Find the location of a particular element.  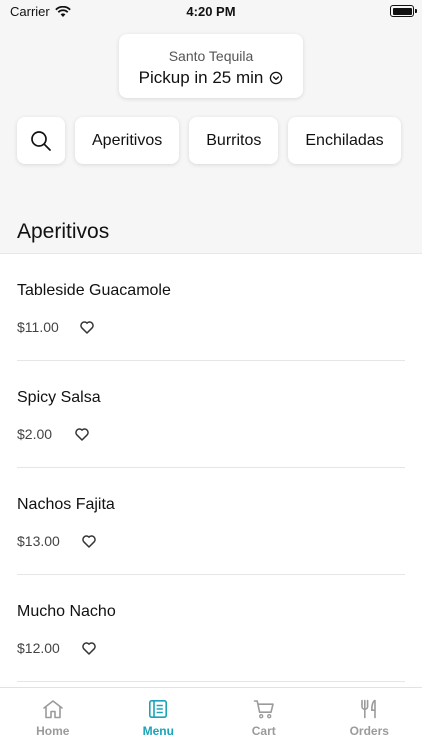

menu-item: Mucho Nacho $12.00 is located at coordinates (211, 628).